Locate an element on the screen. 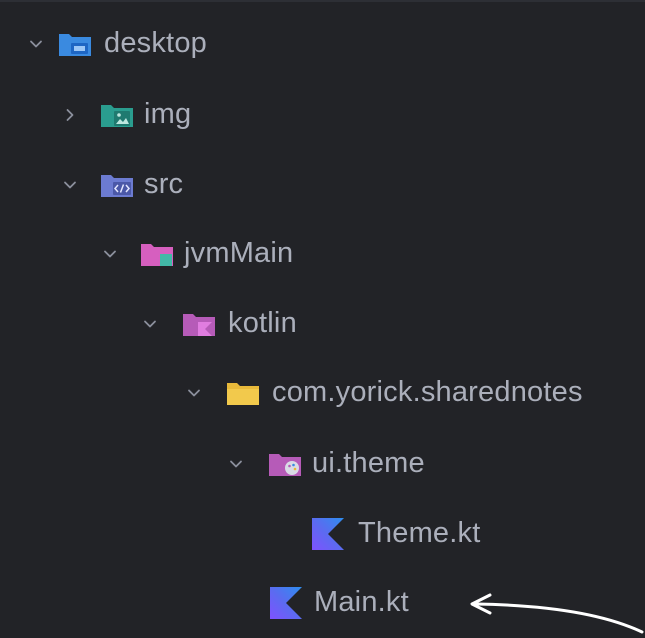 The height and width of the screenshot is (638, 645). resources-folder-icon is located at coordinates (117, 116).